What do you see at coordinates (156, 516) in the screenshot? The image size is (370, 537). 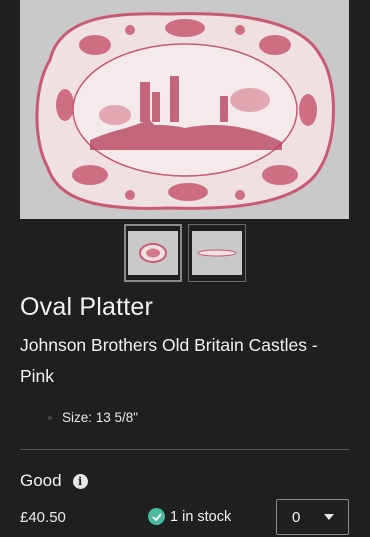 I see `check-icon` at bounding box center [156, 516].